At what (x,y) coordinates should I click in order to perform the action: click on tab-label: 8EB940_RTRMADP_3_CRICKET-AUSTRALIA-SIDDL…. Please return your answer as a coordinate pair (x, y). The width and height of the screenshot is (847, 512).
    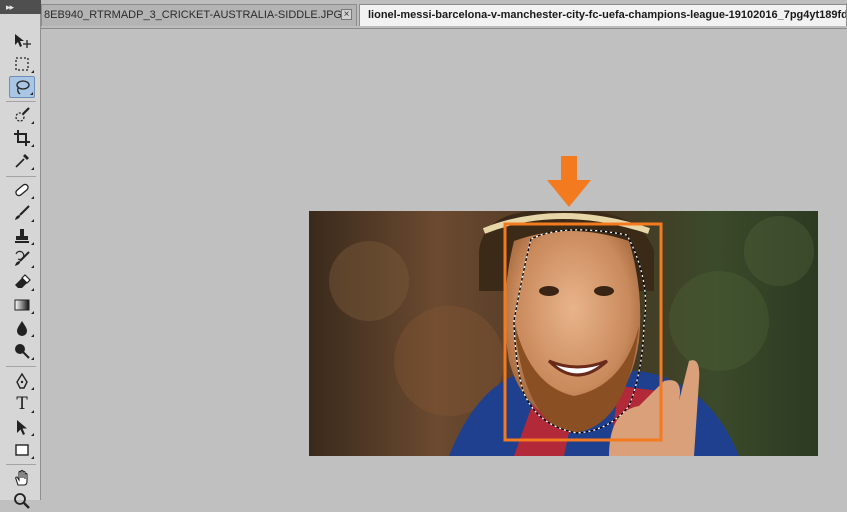
    Looking at the image, I should click on (193, 15).